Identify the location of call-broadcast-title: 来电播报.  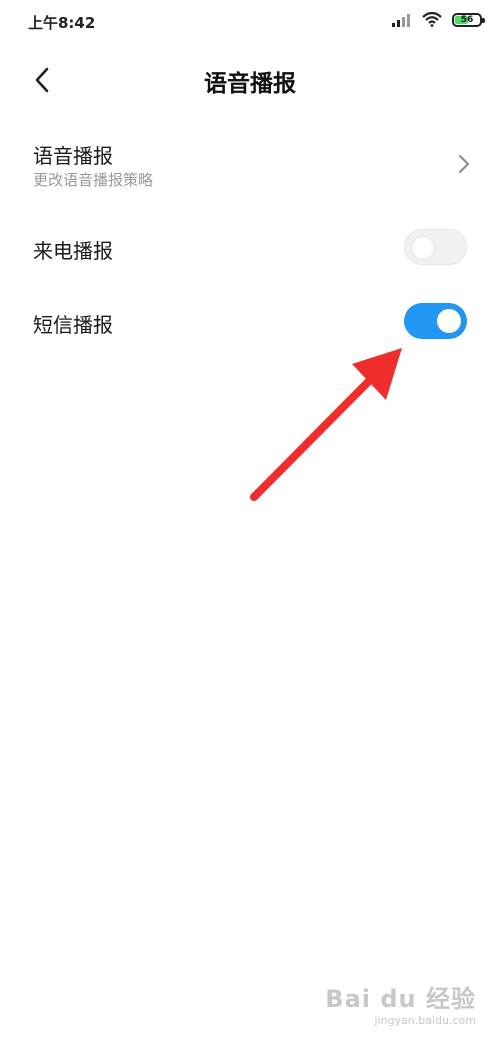
(73, 251).